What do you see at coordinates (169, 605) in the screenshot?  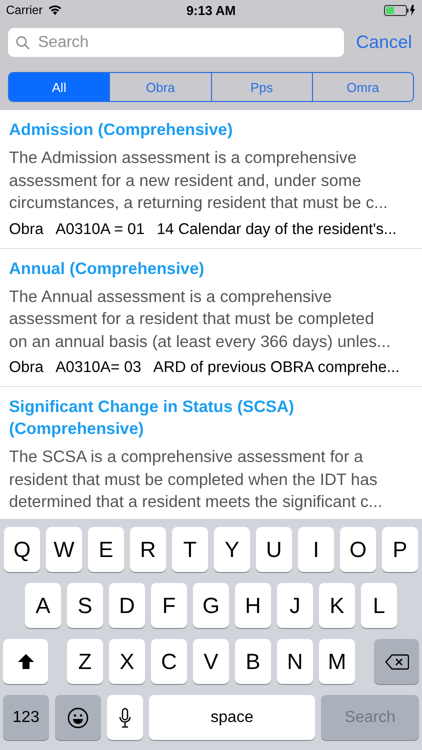 I see `letter-key: F` at bounding box center [169, 605].